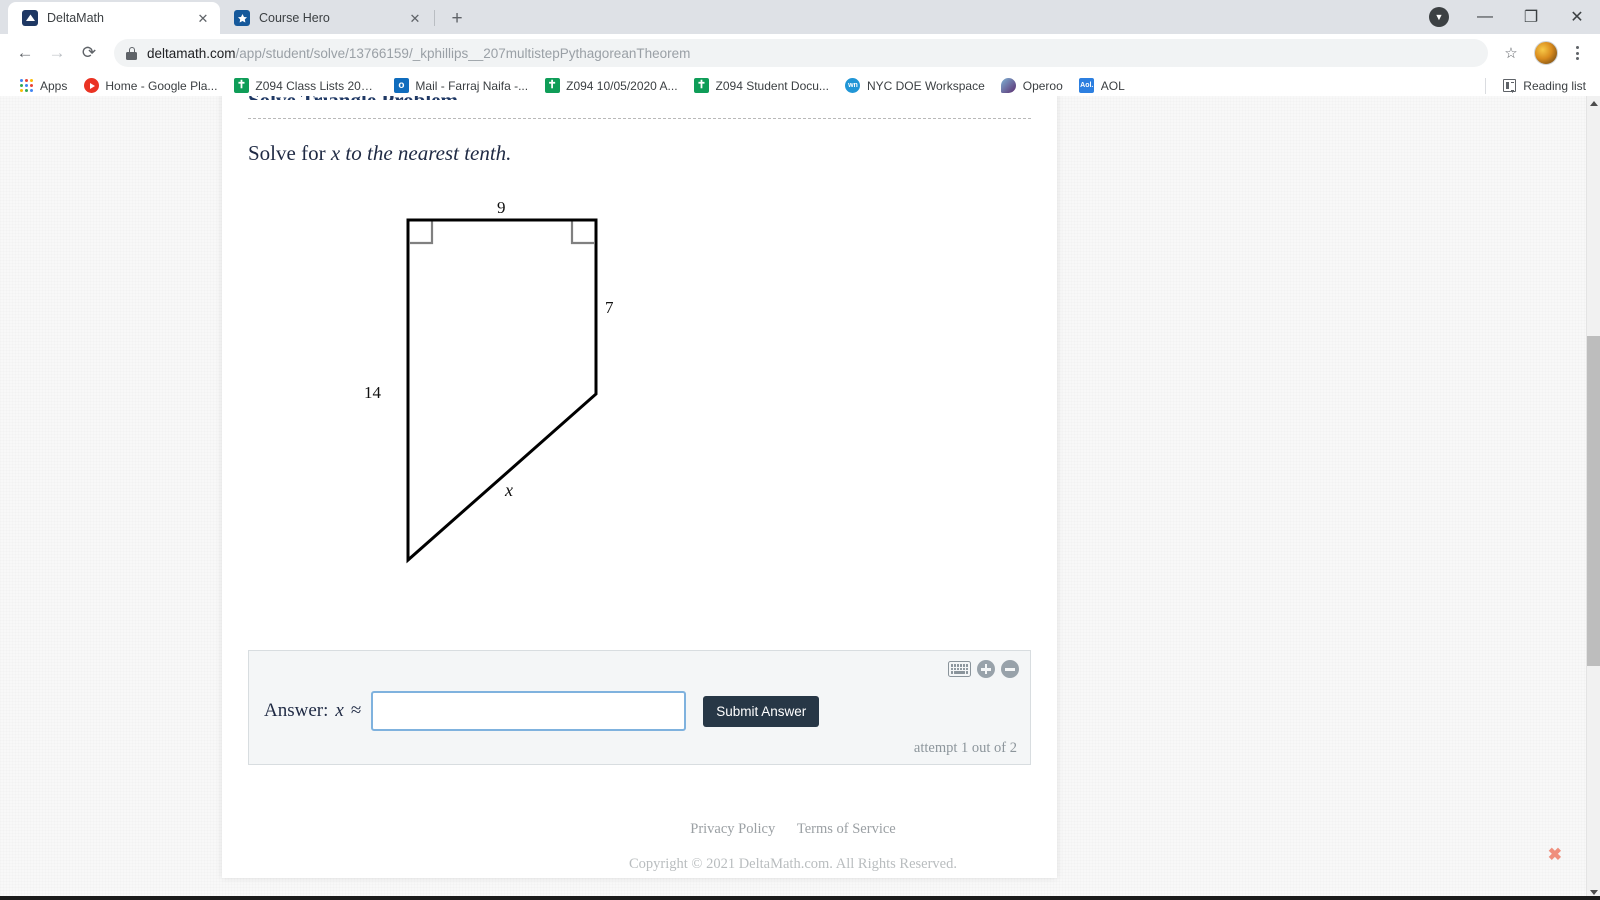 The height and width of the screenshot is (900, 1600). What do you see at coordinates (639, 118) in the screenshot?
I see `title-divider` at bounding box center [639, 118].